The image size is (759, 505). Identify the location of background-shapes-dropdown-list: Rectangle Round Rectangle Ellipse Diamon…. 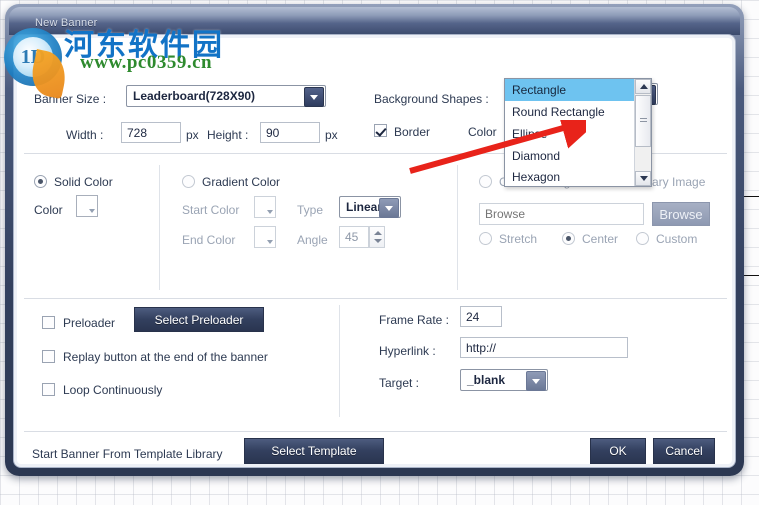
(578, 132).